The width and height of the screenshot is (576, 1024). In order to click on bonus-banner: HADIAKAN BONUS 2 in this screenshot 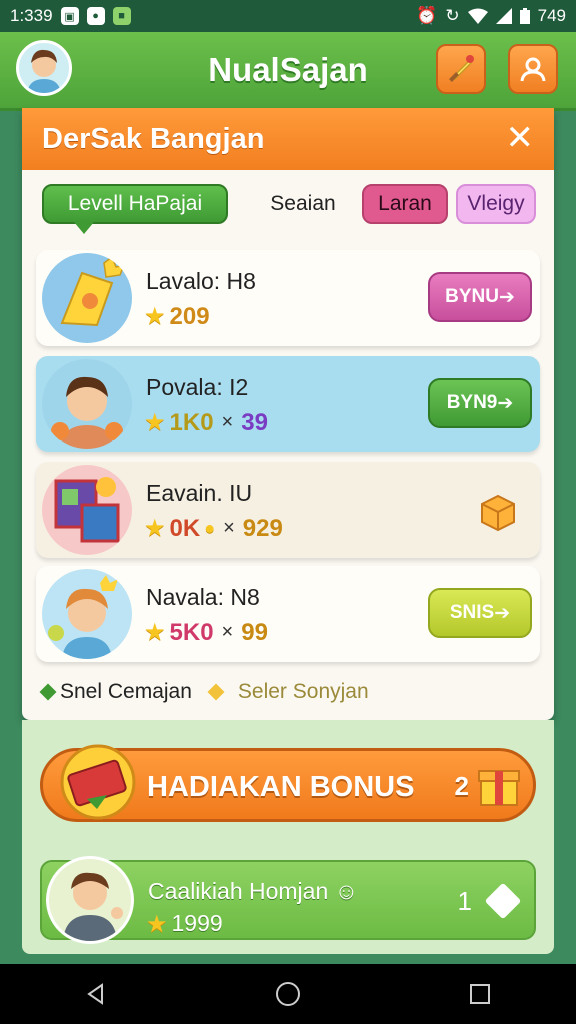, I will do `click(288, 783)`.